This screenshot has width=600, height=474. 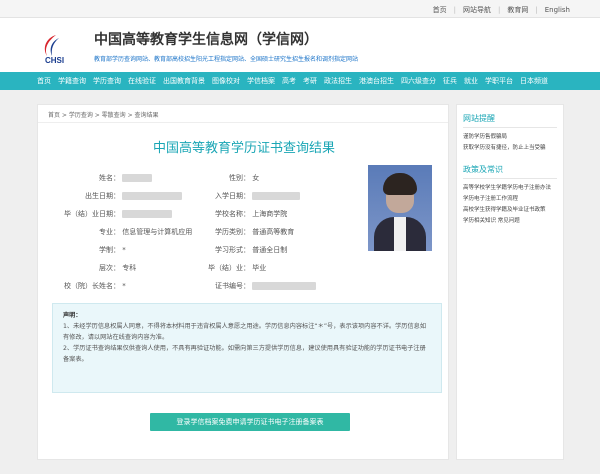 I want to click on top-links: 首页 | 网站导航 | 教育网 | English, so click(x=501, y=10).